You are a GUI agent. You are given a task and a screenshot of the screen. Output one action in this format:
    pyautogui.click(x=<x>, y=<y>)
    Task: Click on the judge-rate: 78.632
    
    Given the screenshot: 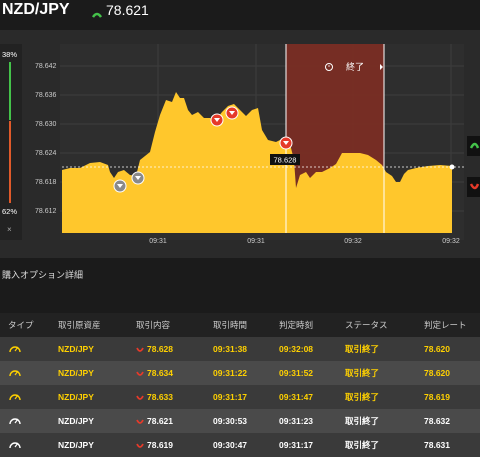 What is the action you would take?
    pyautogui.click(x=437, y=421)
    